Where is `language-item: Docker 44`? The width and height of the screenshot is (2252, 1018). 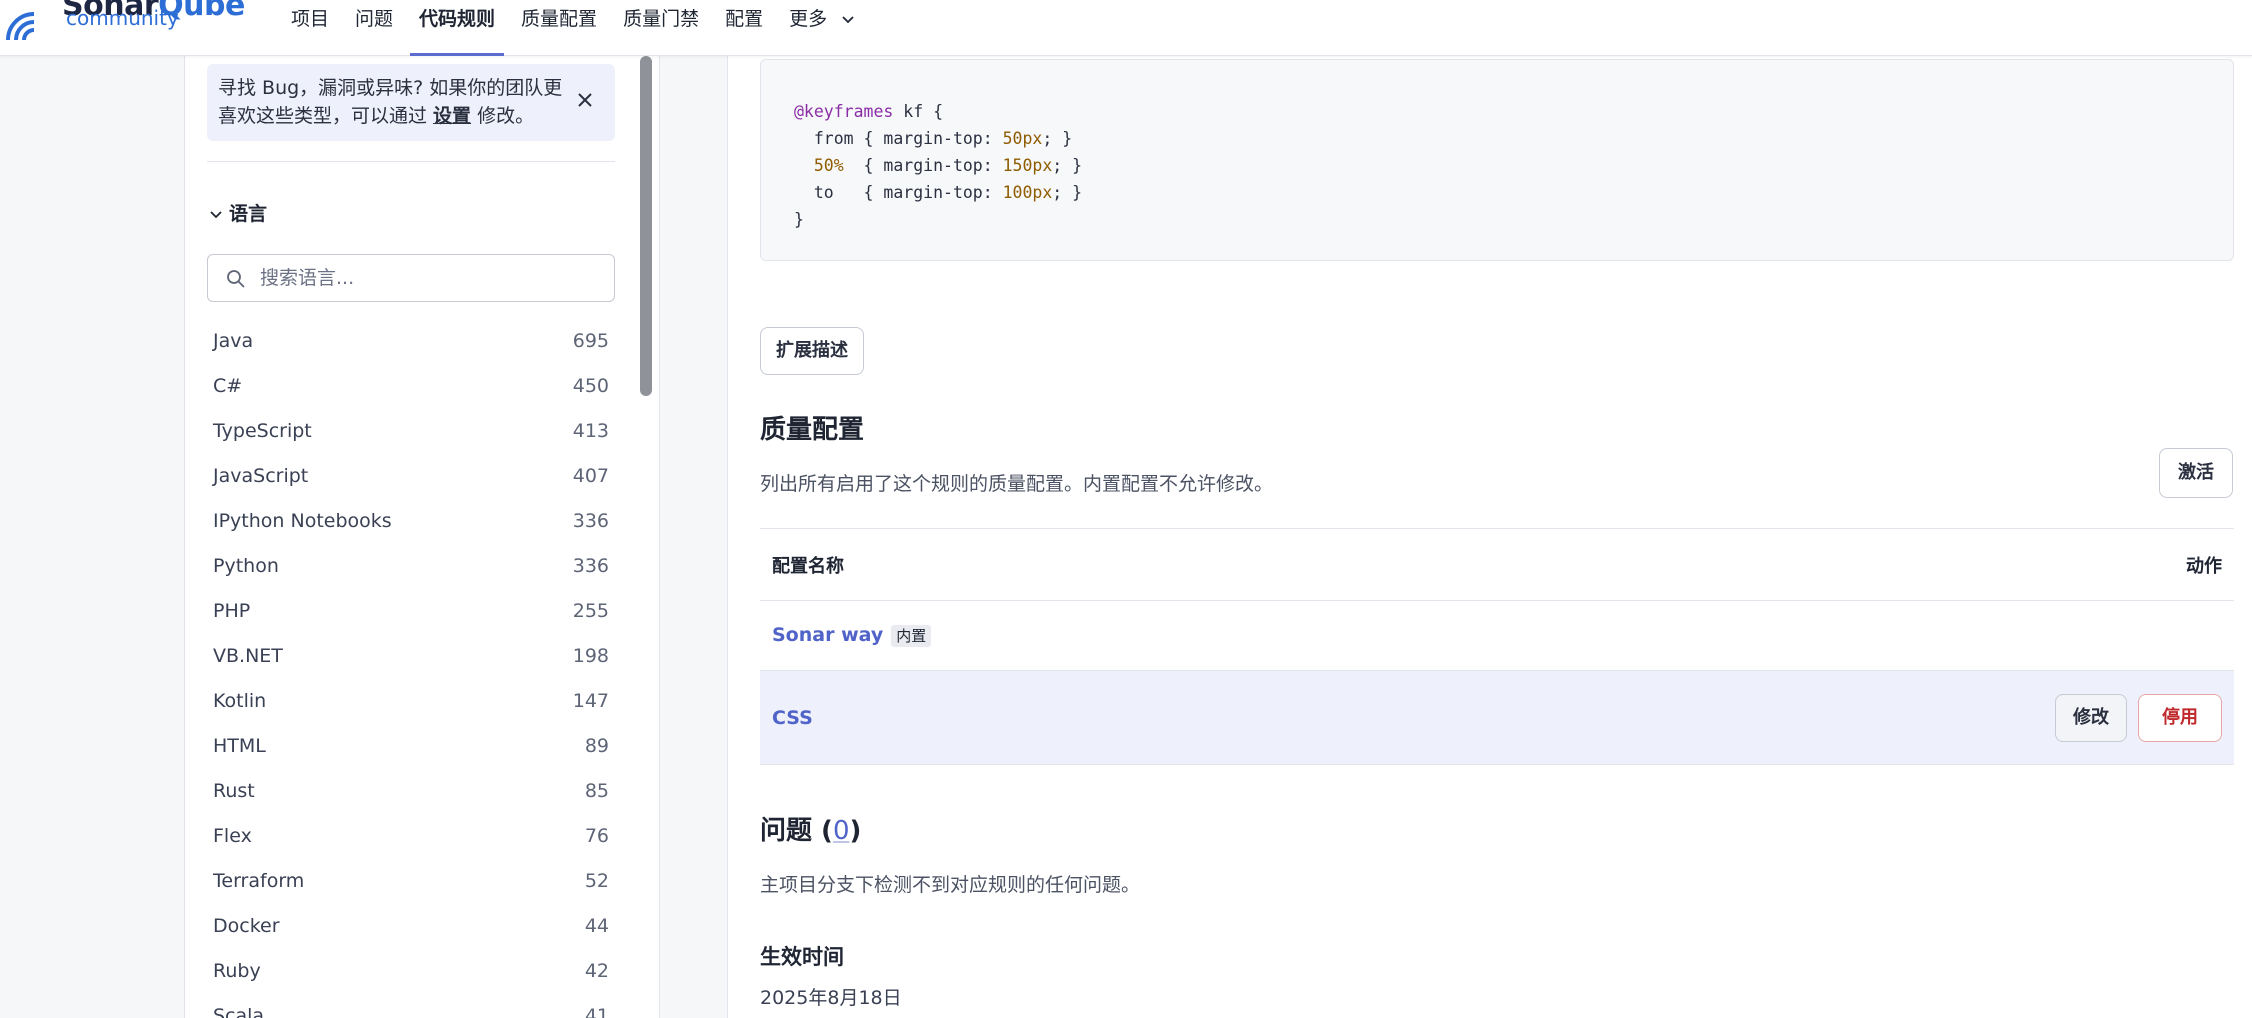 language-item: Docker 44 is located at coordinates (411, 925).